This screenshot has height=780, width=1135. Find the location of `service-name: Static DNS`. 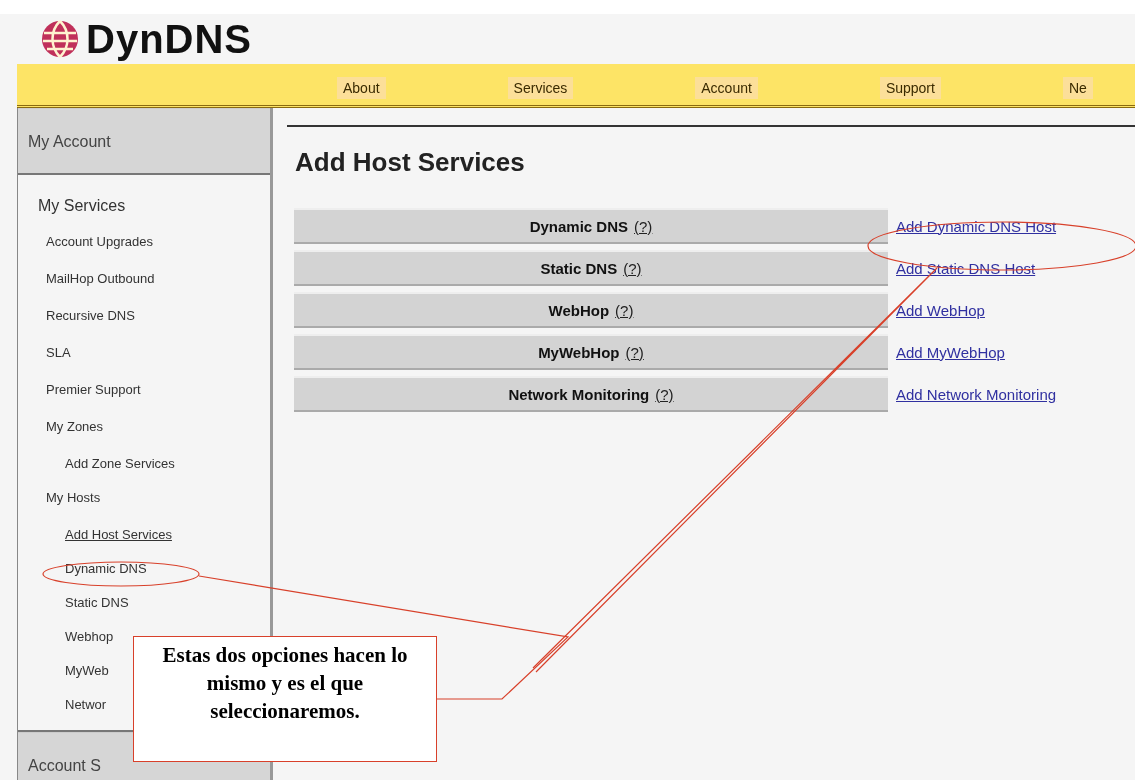

service-name: Static DNS is located at coordinates (579, 268).